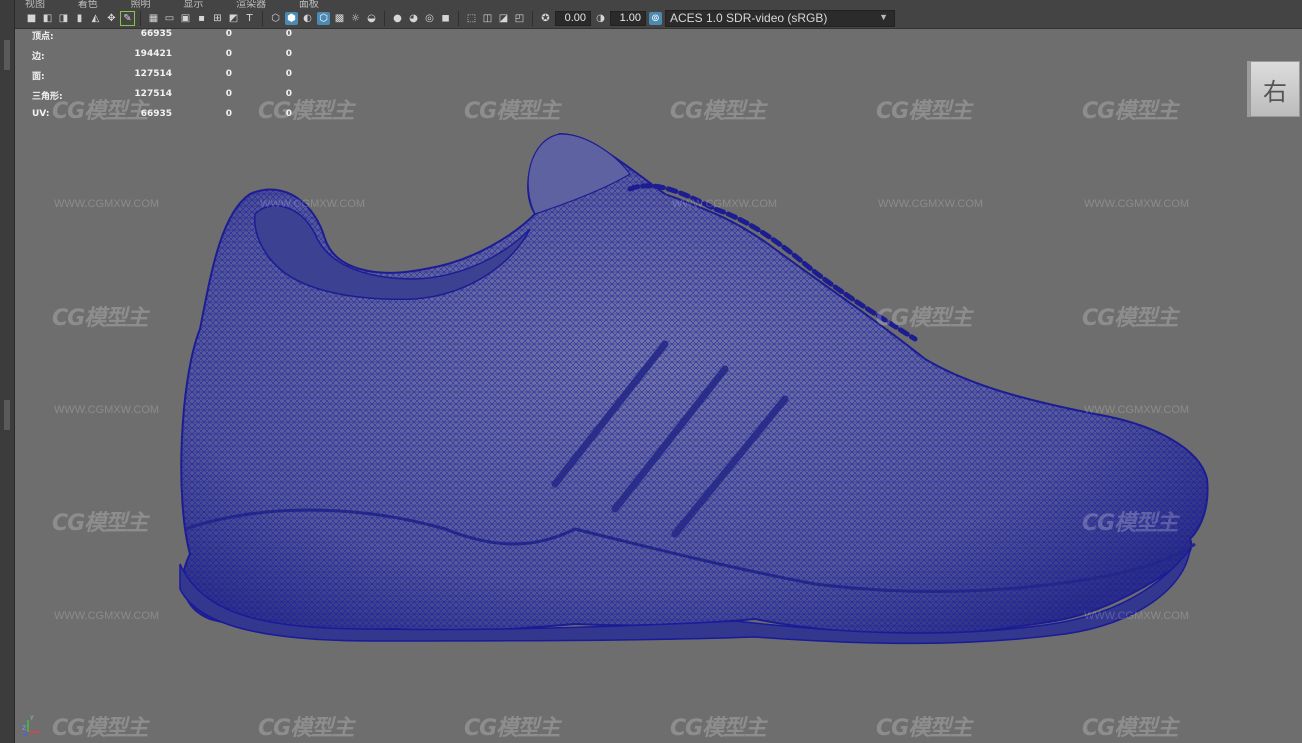 Image resolution: width=1302 pixels, height=743 pixels. What do you see at coordinates (307, 18) in the screenshot?
I see `default-material-icon: ◐` at bounding box center [307, 18].